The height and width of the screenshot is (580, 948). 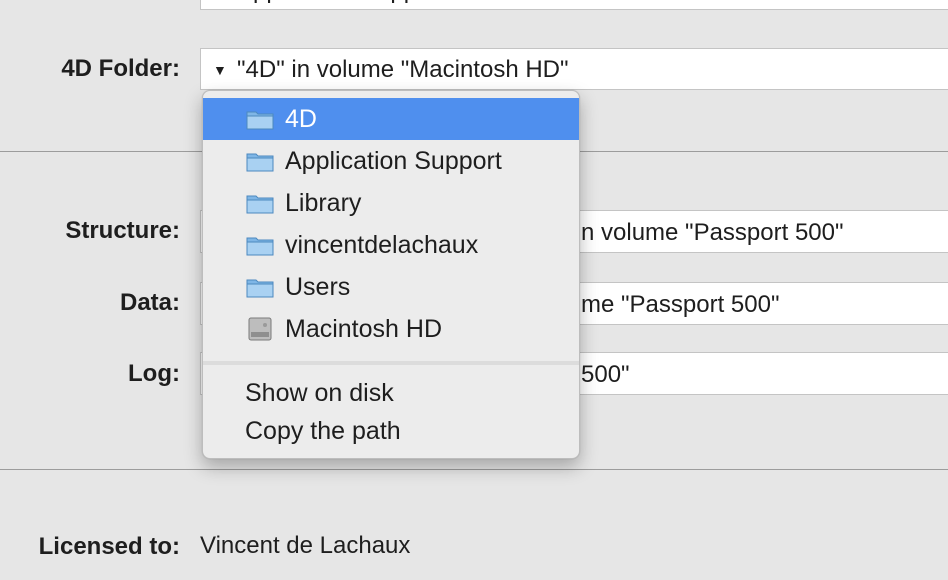 I want to click on menu-item-label: Macintosh HD, so click(x=363, y=329).